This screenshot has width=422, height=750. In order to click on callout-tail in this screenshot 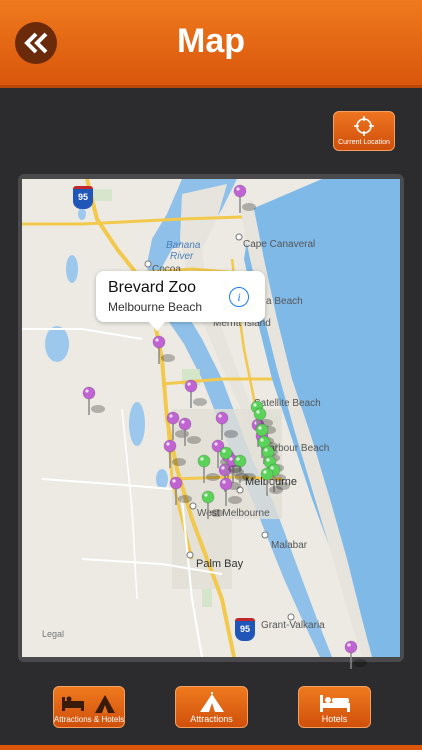, I will do `click(157, 326)`.